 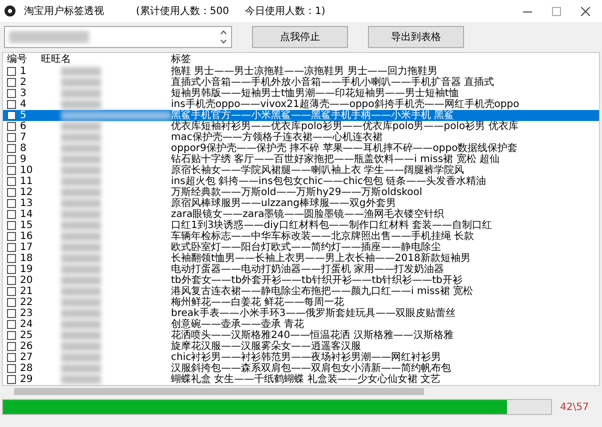 What do you see at coordinates (301, 115) in the screenshot?
I see `table-row: 5 黑鲨手机官方——小米黑鲨——黑鲨手机手柄——小米手机 黑鲨` at bounding box center [301, 115].